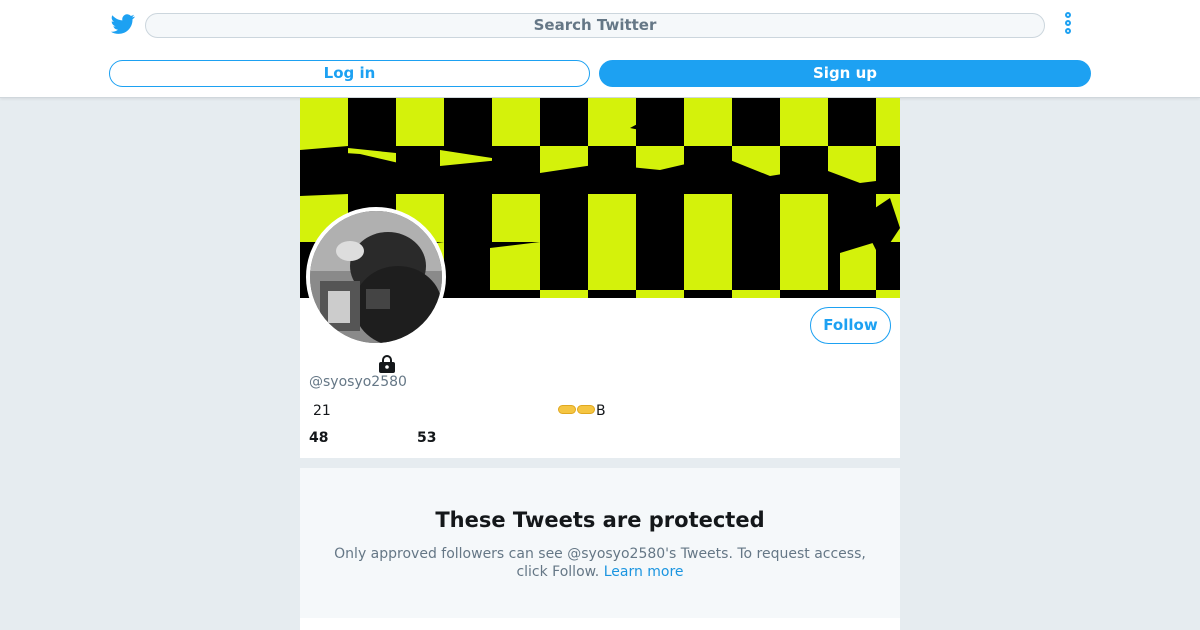 The image size is (1200, 630). What do you see at coordinates (426, 438) in the screenshot?
I see `followers-count: 53` at bounding box center [426, 438].